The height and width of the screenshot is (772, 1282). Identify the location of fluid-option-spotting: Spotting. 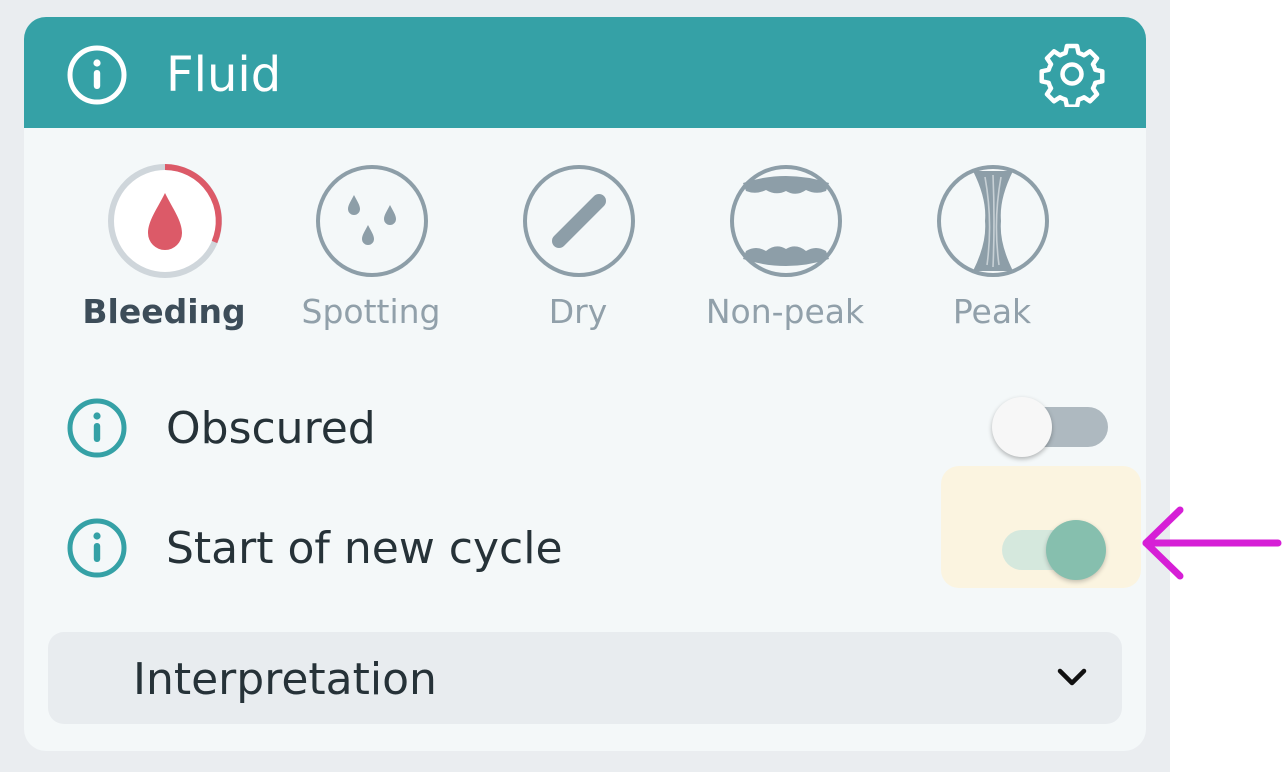
(371, 253).